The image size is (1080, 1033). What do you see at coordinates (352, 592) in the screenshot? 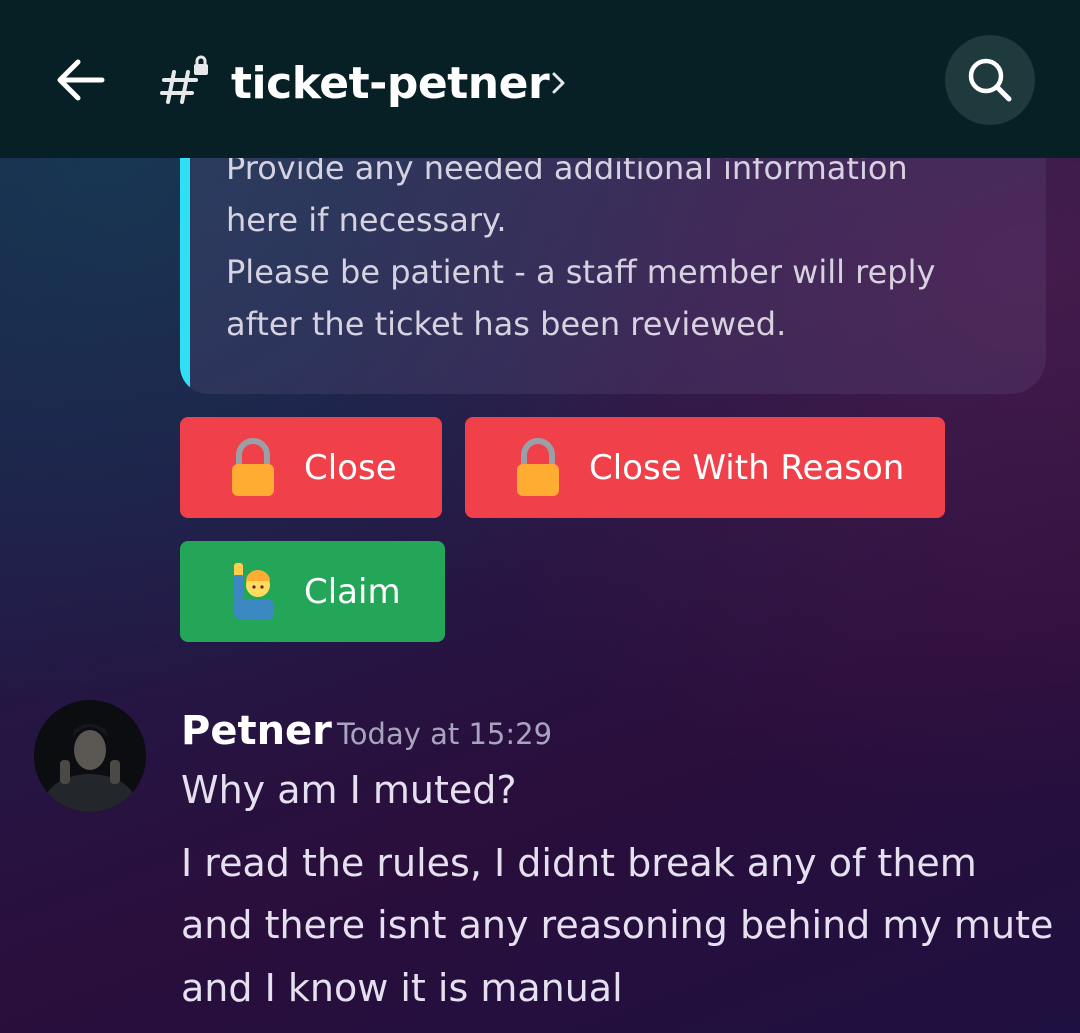
I see `claim-button-label: Claim` at bounding box center [352, 592].